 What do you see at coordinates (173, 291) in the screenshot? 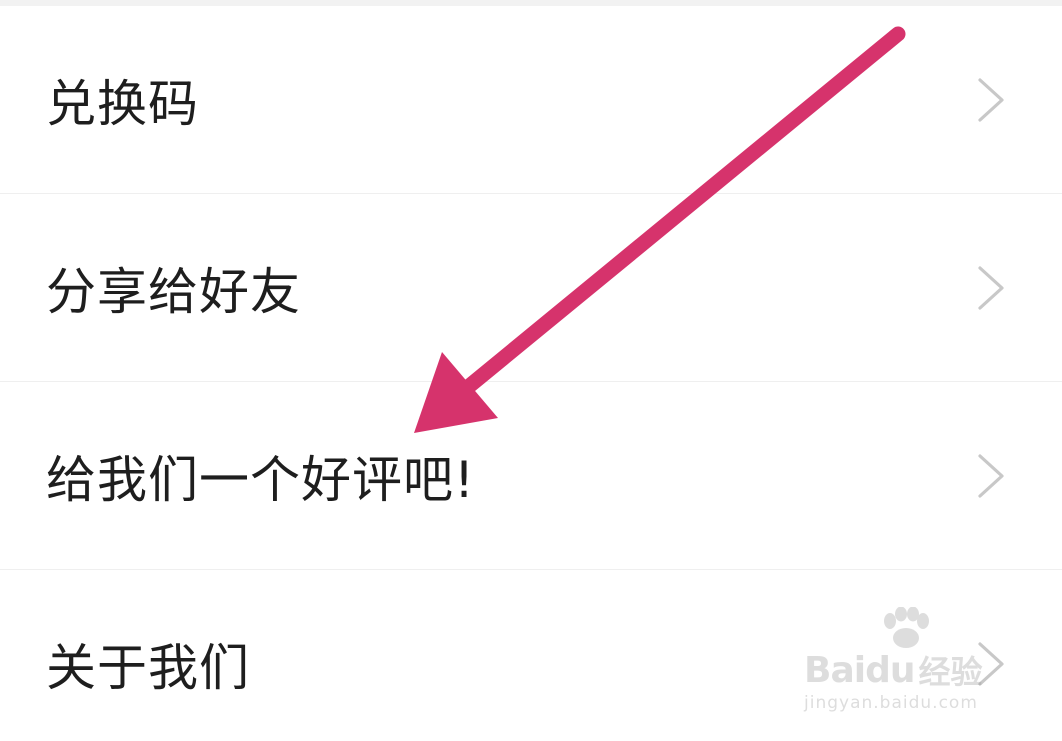
I see `menu-item-label: 分享给好友` at bounding box center [173, 291].